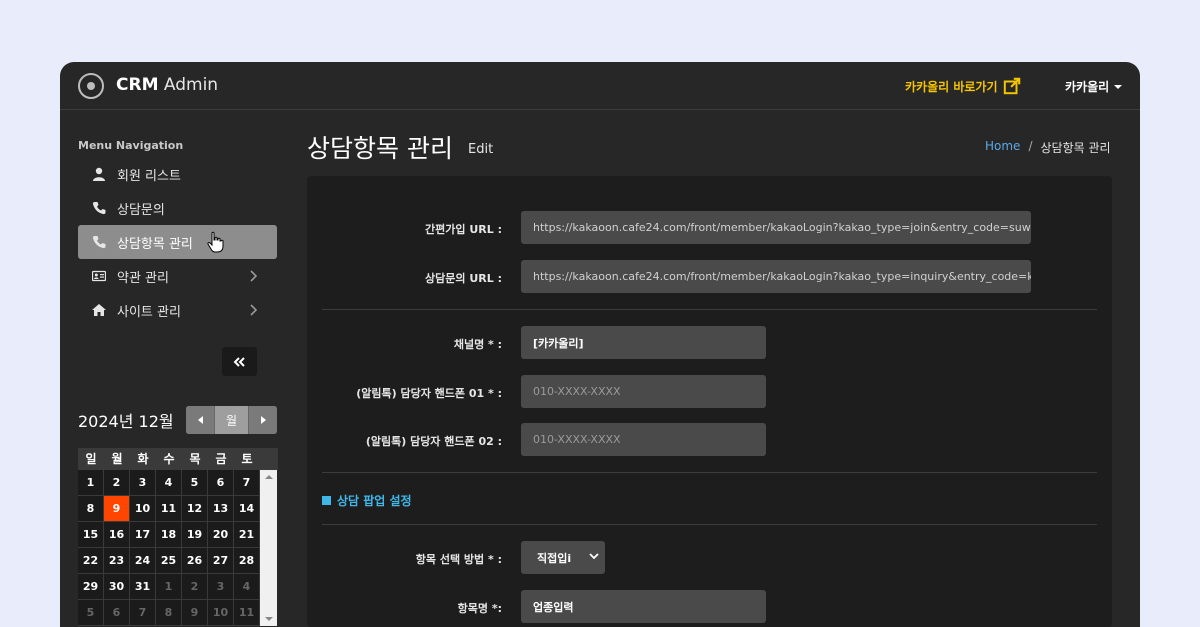 The height and width of the screenshot is (627, 1200). I want to click on sidebar-item-site: 사이트 관리, so click(177, 310).